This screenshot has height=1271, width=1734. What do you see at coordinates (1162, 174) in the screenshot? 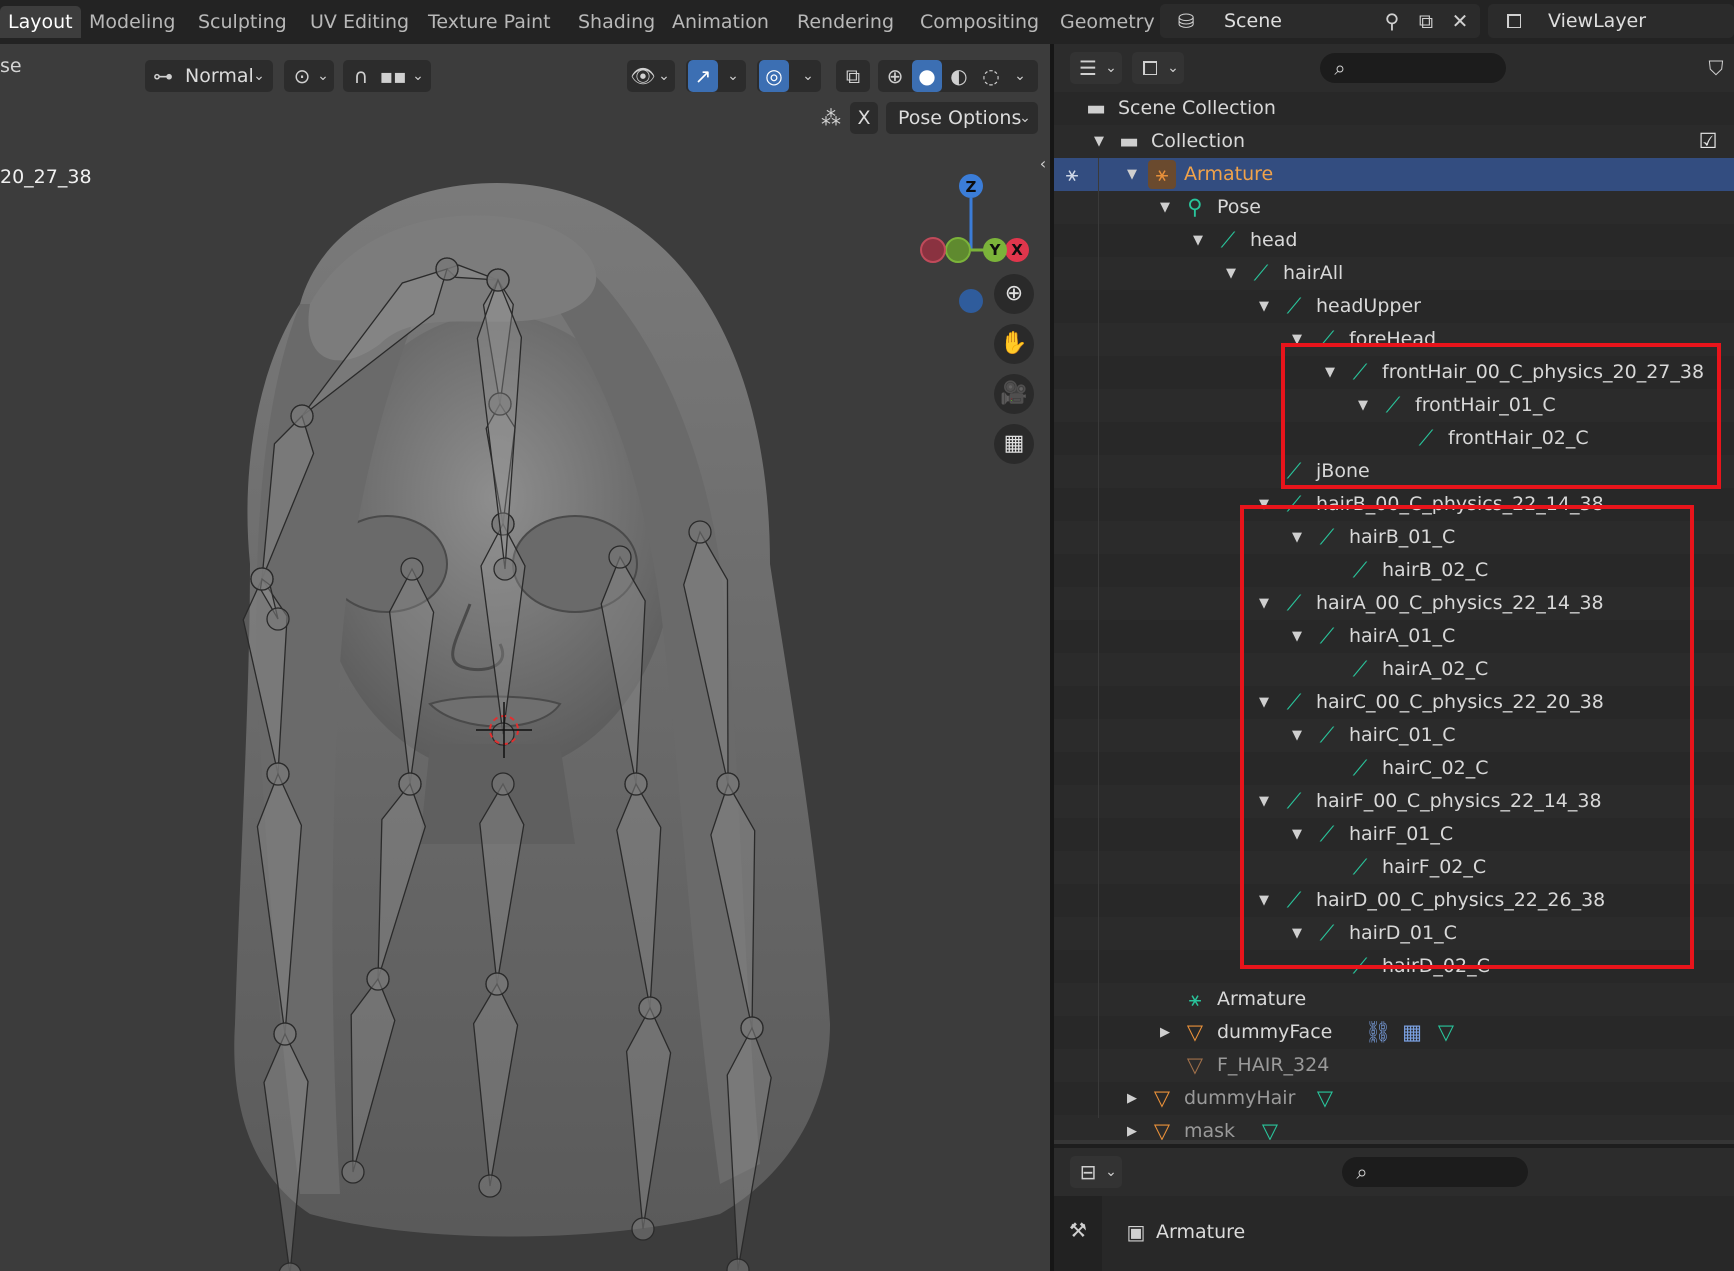
I see `armature-object-icon: ⚹` at bounding box center [1162, 174].